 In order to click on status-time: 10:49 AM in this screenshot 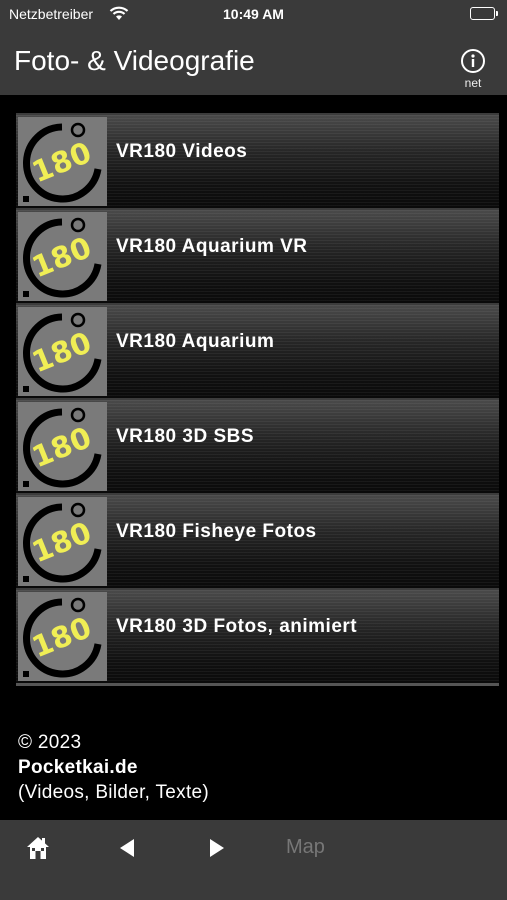, I will do `click(253, 14)`.